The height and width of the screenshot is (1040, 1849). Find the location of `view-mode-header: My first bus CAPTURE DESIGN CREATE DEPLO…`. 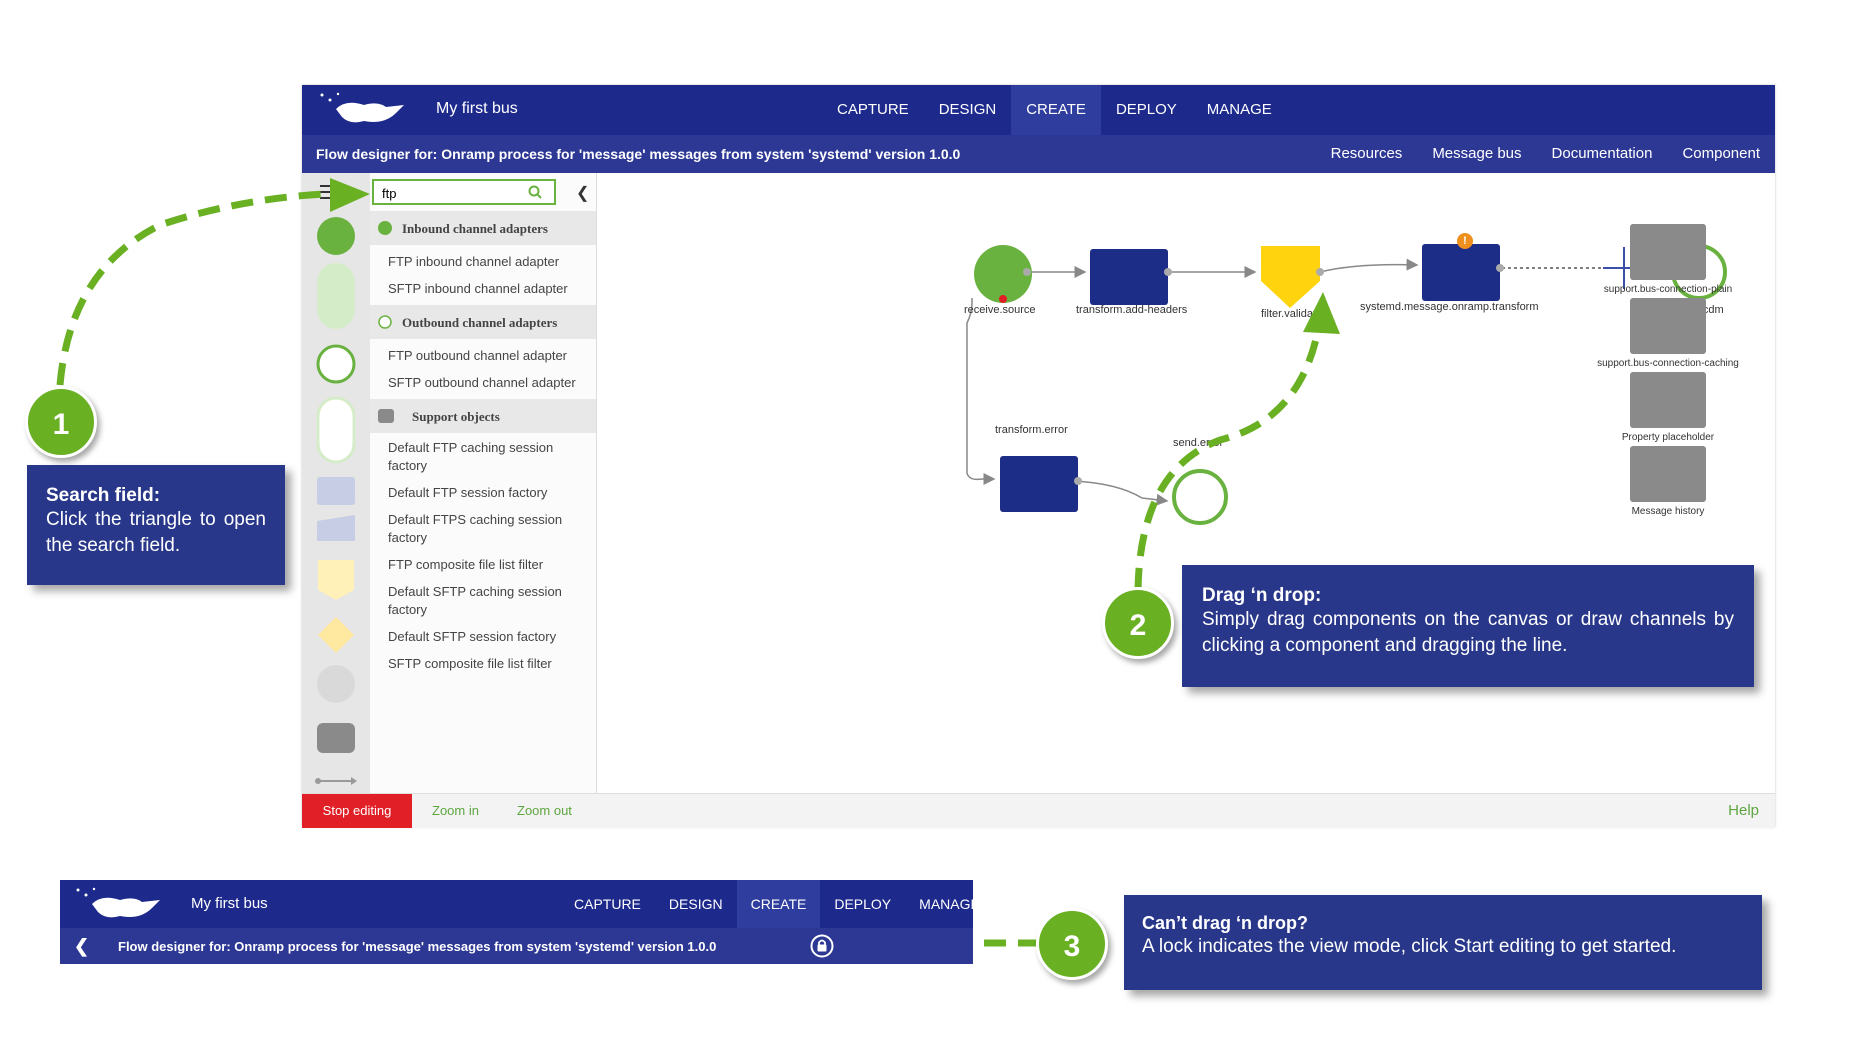

view-mode-header: My first bus CAPTURE DESIGN CREATE DEPLO… is located at coordinates (520, 922).